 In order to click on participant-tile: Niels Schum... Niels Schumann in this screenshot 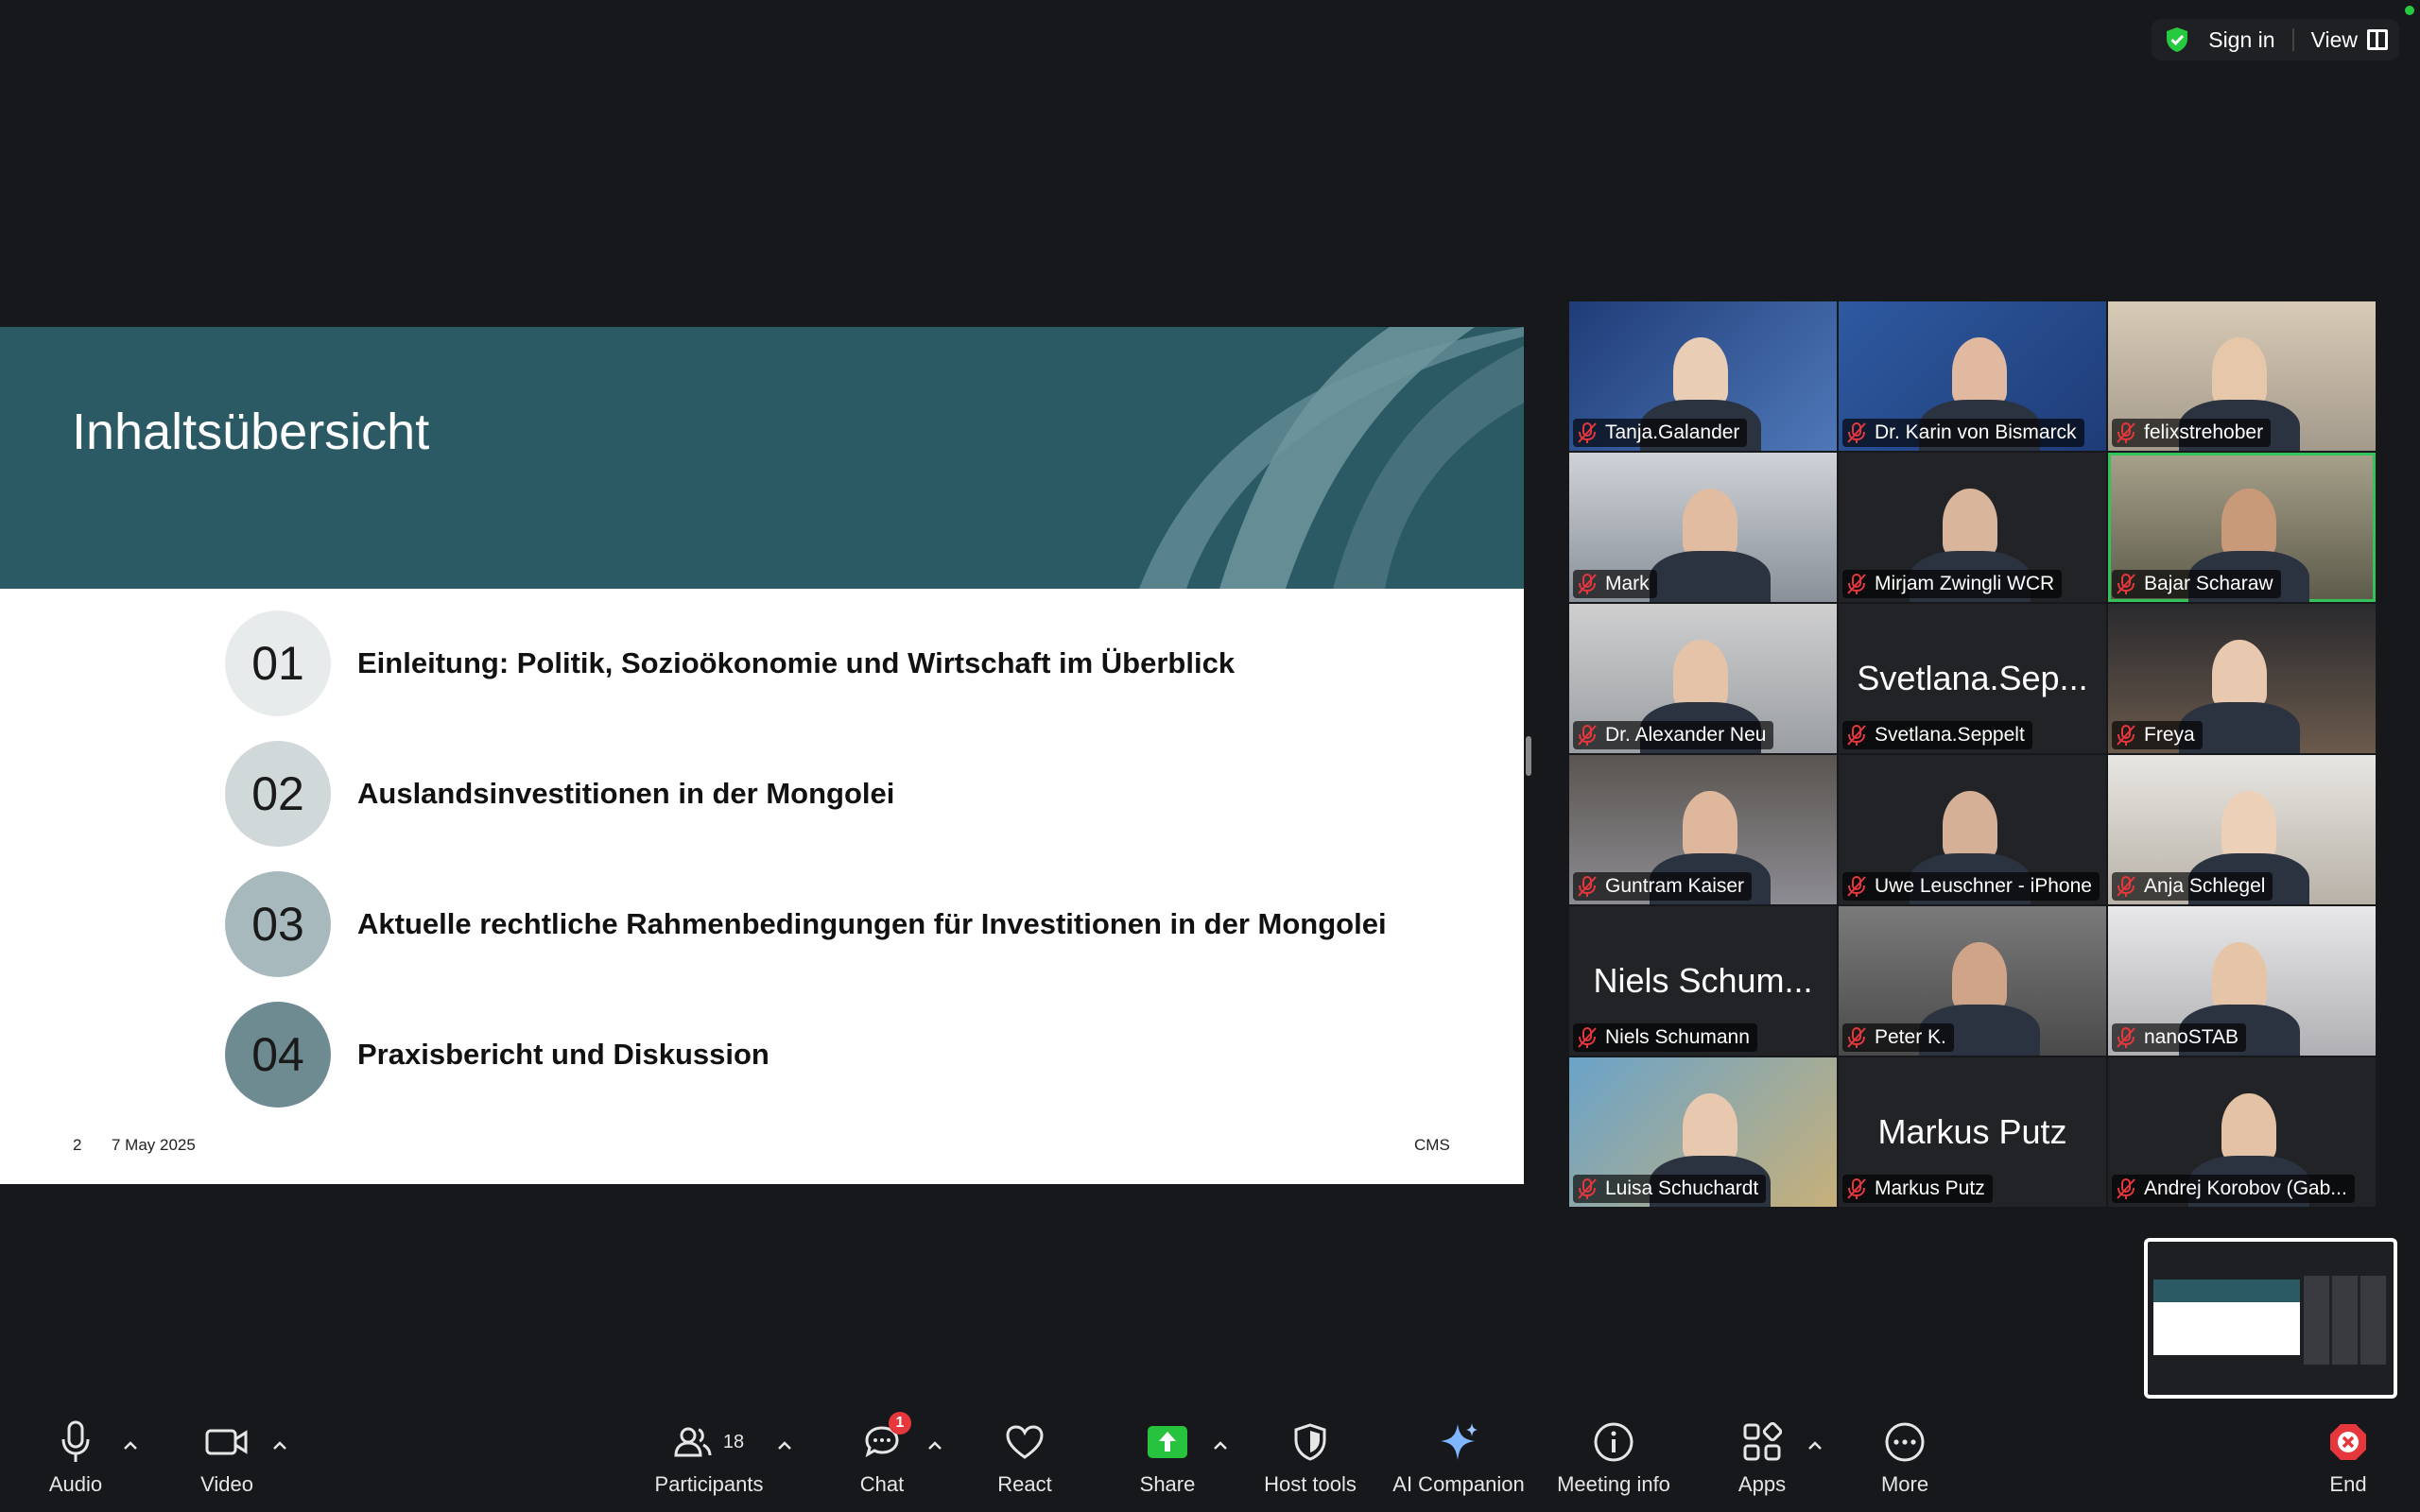, I will do `click(1703, 981)`.